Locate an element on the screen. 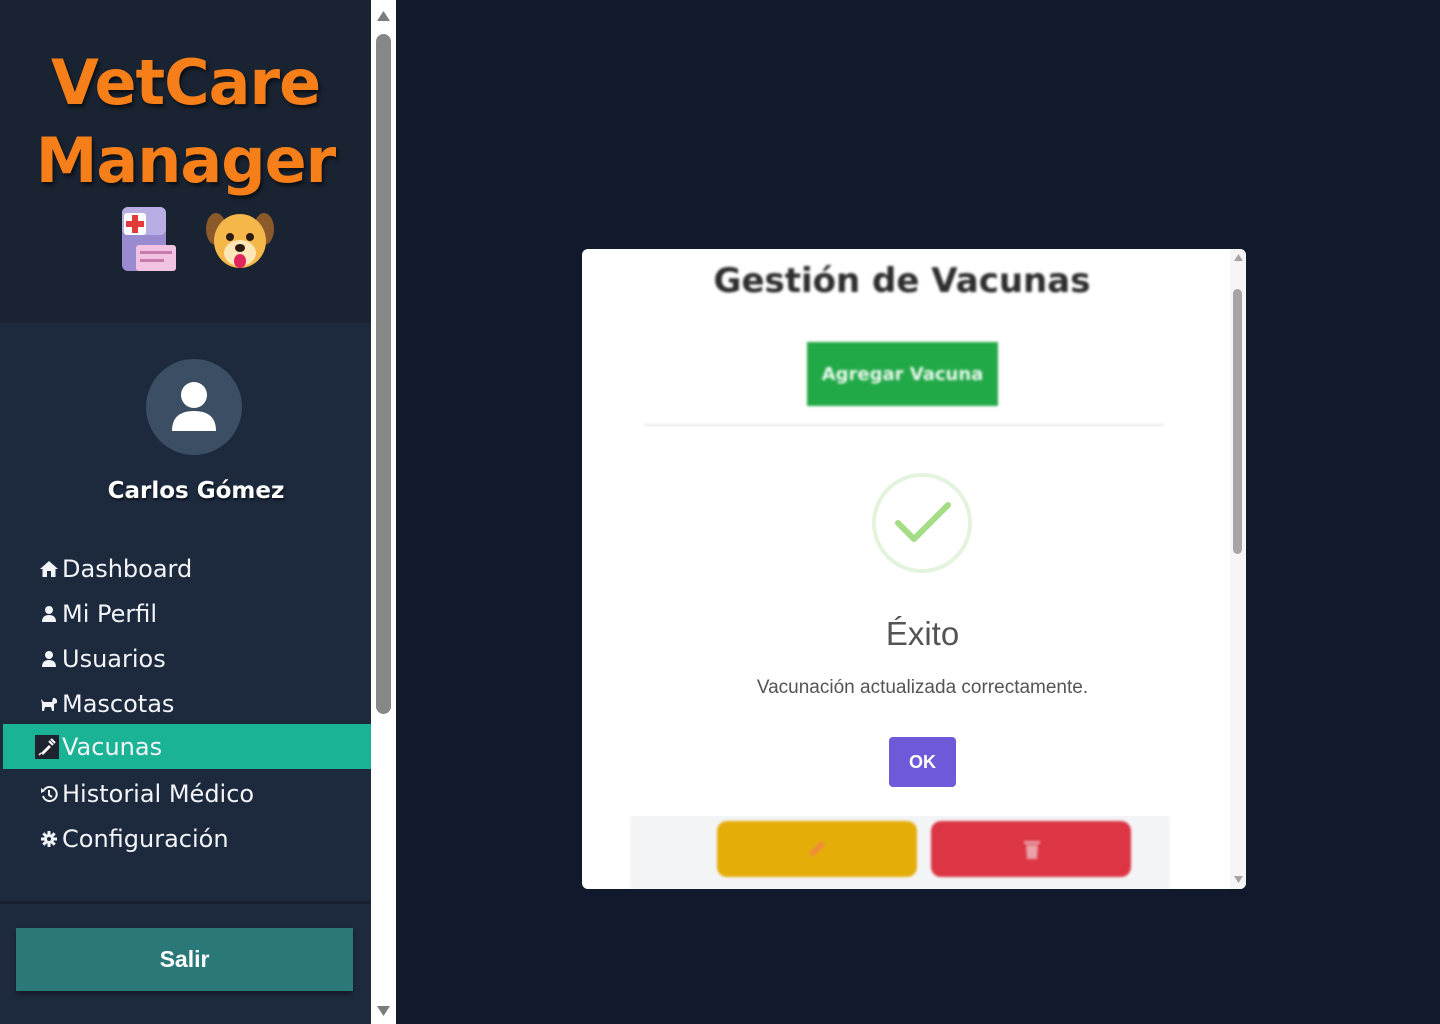  sidebar-item-label: Vacunas is located at coordinates (112, 746).